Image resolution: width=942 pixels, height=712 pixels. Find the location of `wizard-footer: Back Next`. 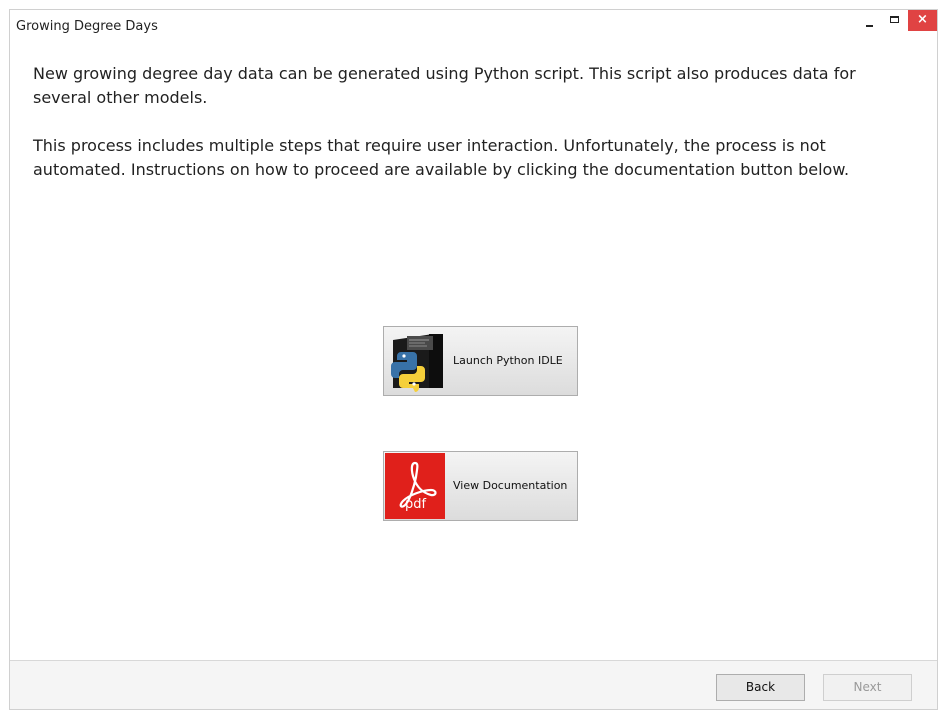

wizard-footer: Back Next is located at coordinates (473, 684).